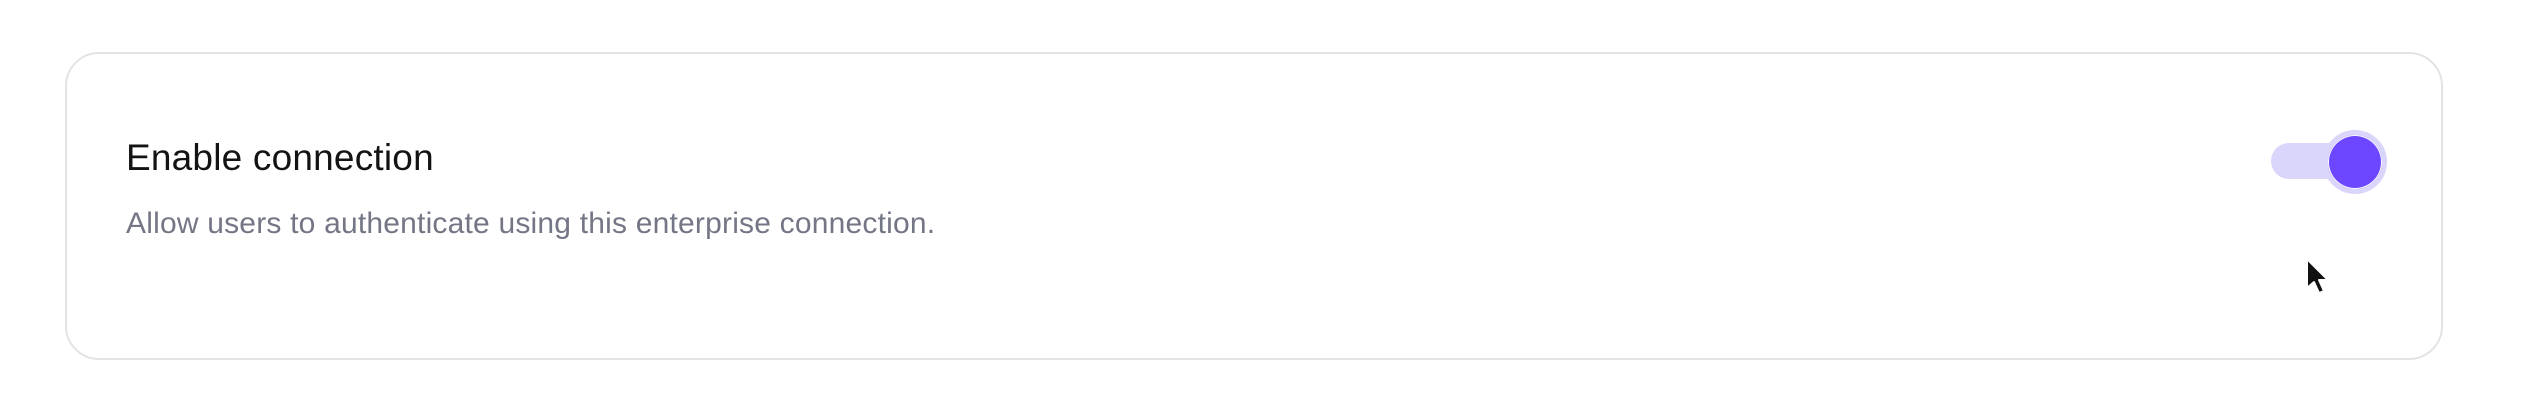 The height and width of the screenshot is (412, 2526). Describe the element at coordinates (280, 157) in the screenshot. I see `setting-title: Enable connection` at that location.